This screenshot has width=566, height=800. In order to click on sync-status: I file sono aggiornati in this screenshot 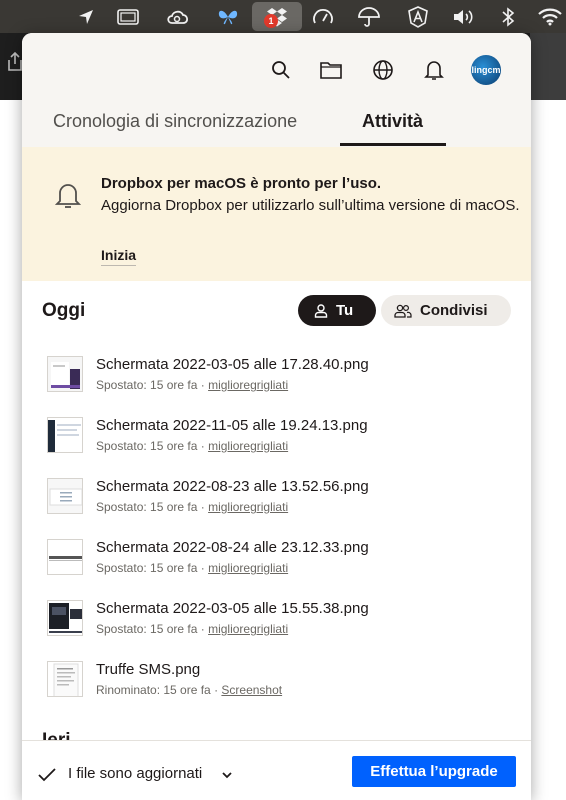, I will do `click(135, 773)`.